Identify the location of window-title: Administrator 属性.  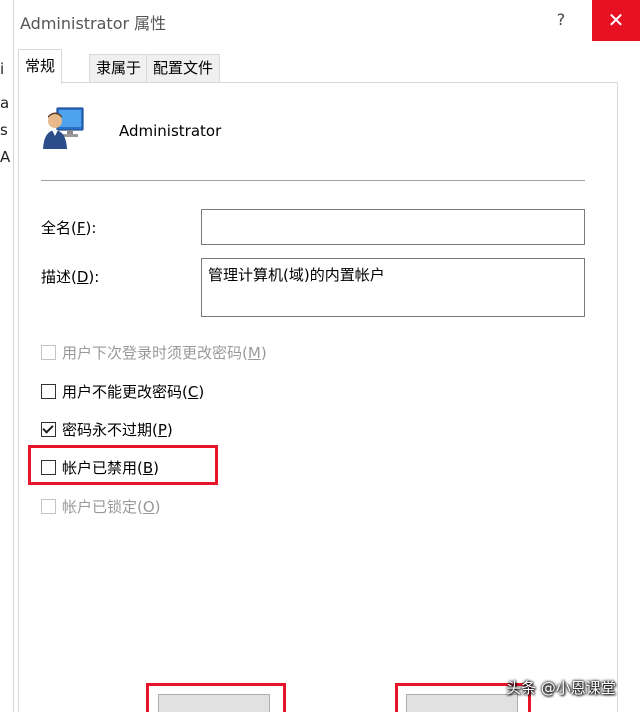
(93, 23).